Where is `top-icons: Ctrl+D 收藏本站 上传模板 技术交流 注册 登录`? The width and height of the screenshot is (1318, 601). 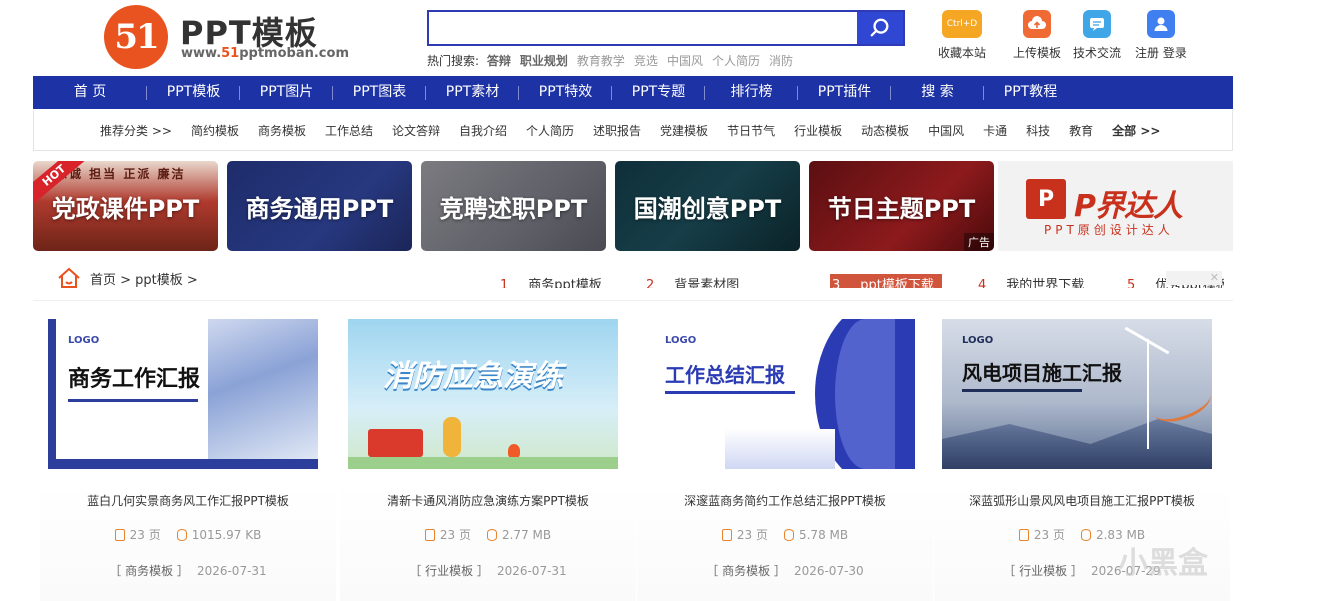 top-icons: Ctrl+D 收藏本站 上传模板 技术交流 注册 登录 is located at coordinates (1073, 40).